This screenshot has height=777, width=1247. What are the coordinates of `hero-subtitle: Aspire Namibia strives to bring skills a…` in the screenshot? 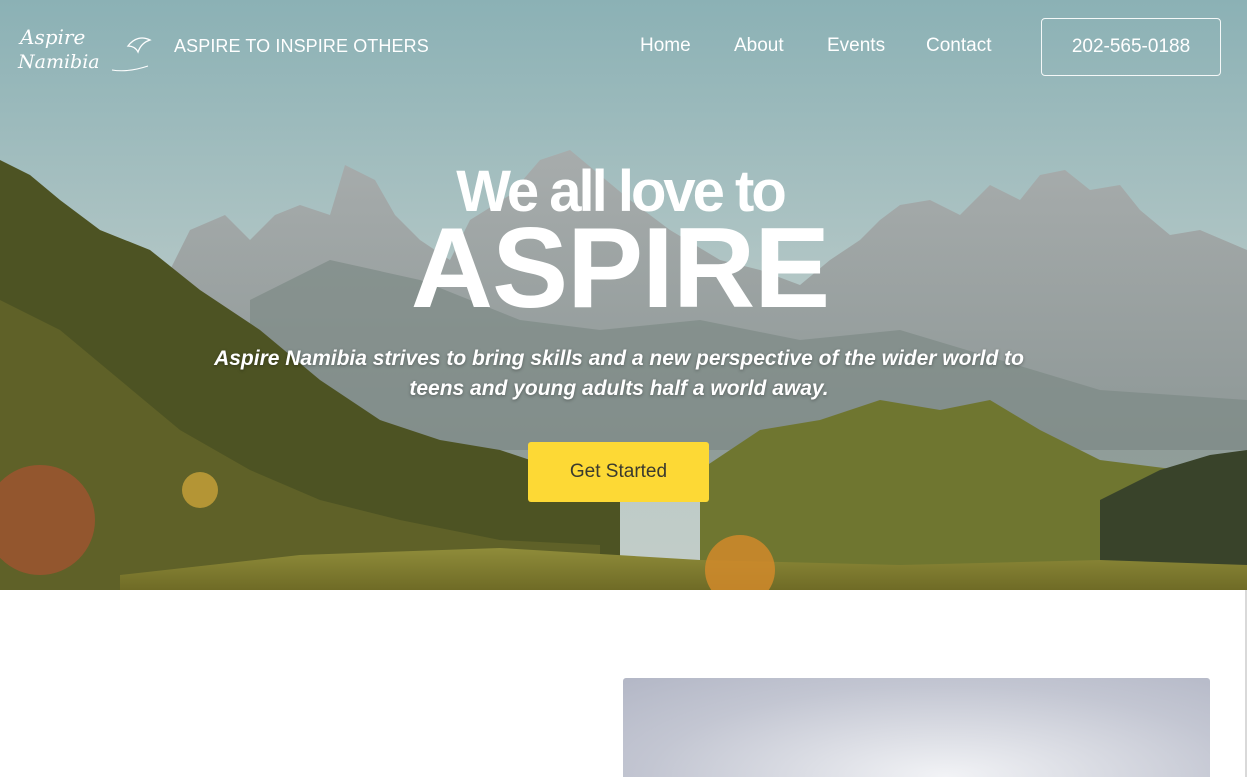 It's located at (619, 373).